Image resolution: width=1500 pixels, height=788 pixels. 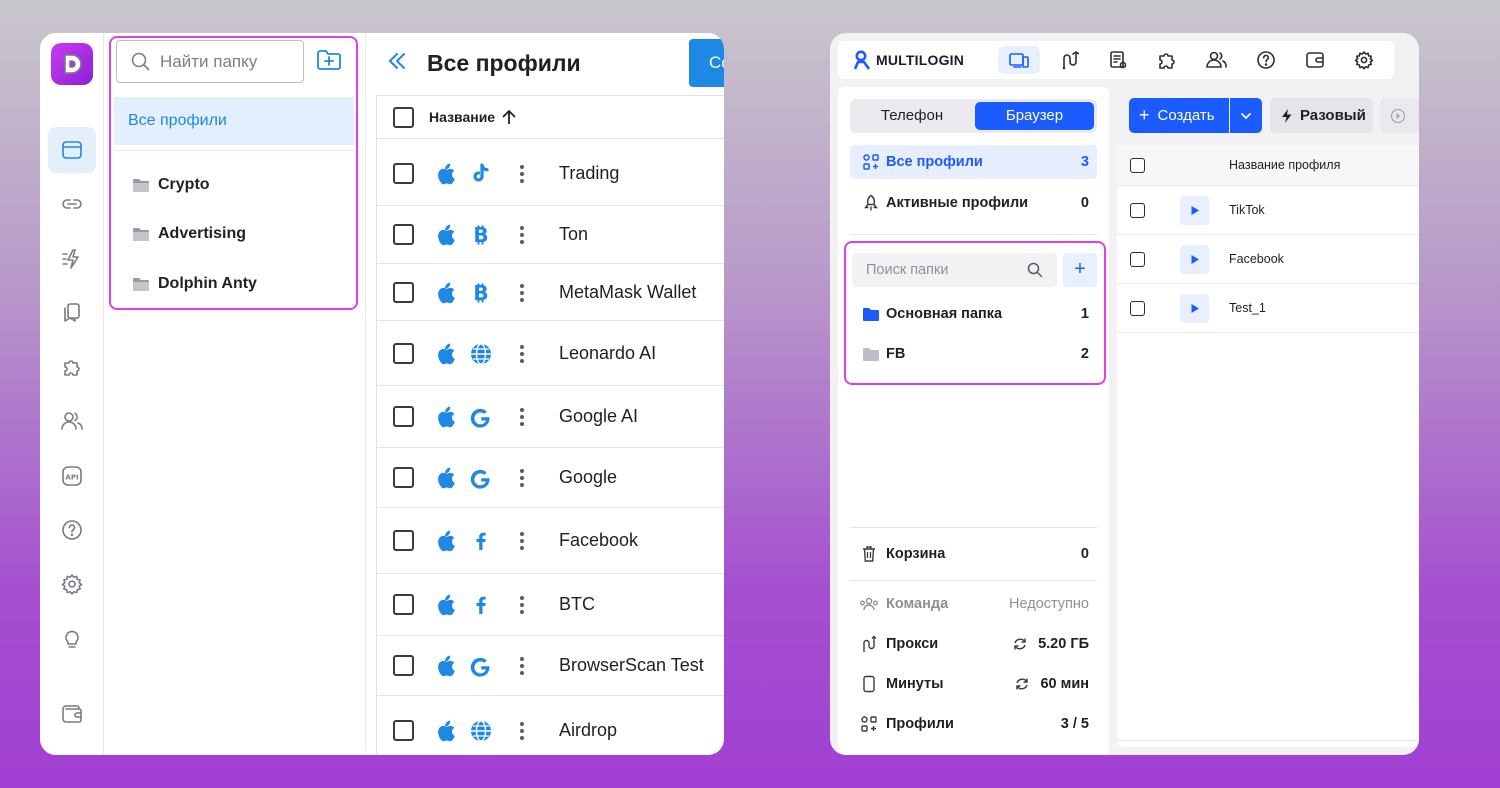 I want to click on table-row: BTC, so click(x=550, y=605).